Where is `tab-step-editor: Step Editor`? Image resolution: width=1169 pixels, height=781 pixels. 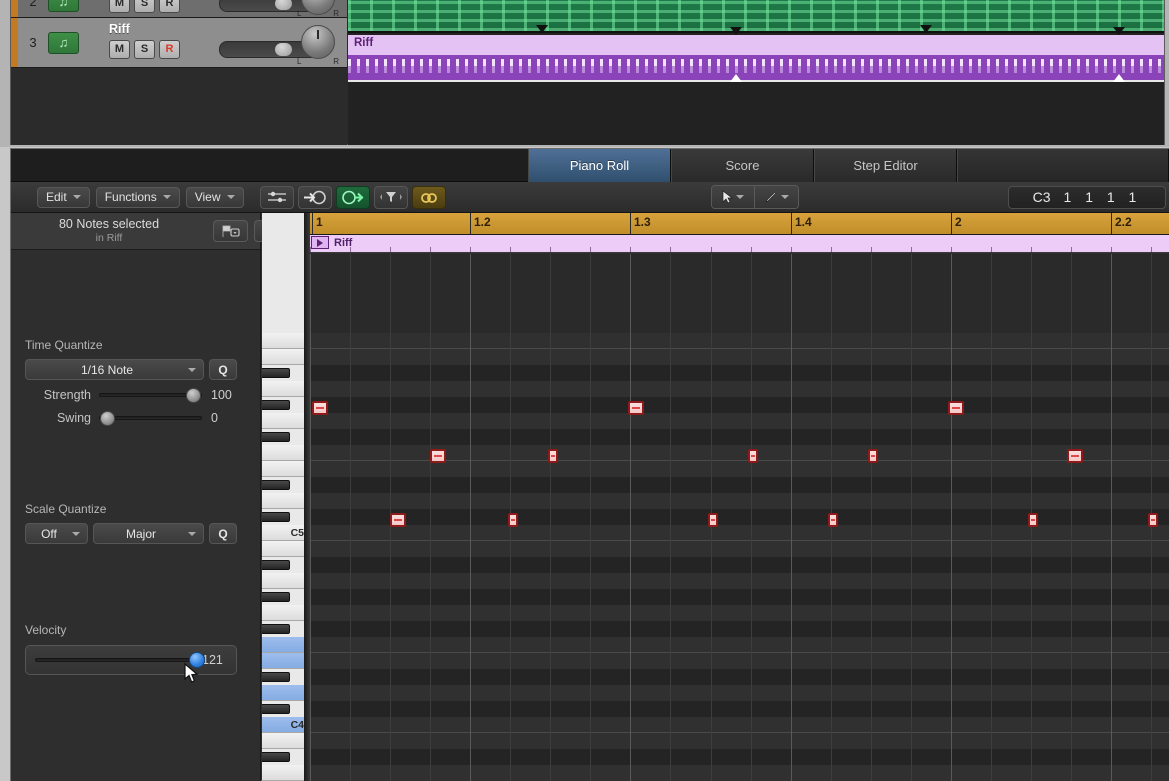
tab-step-editor: Step Editor is located at coordinates (885, 165).